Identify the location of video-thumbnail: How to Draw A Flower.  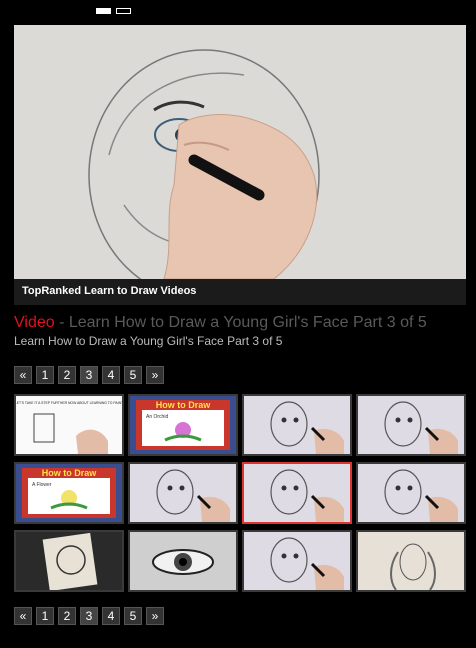
(69, 493).